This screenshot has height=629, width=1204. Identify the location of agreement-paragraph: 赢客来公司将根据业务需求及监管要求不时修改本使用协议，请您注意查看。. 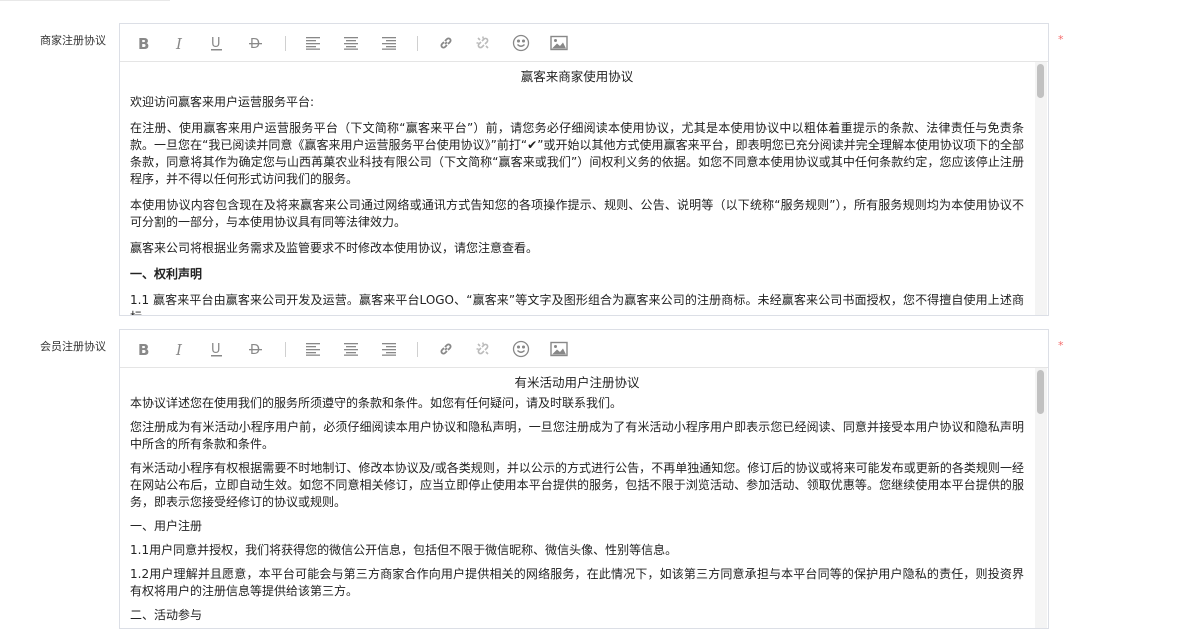
(334, 248).